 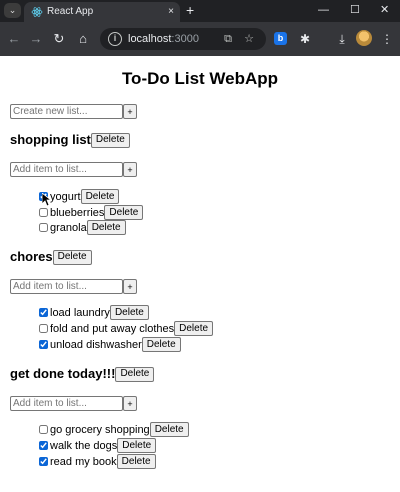 What do you see at coordinates (387, 39) in the screenshot?
I see `browser-menu-icon: ⋮` at bounding box center [387, 39].